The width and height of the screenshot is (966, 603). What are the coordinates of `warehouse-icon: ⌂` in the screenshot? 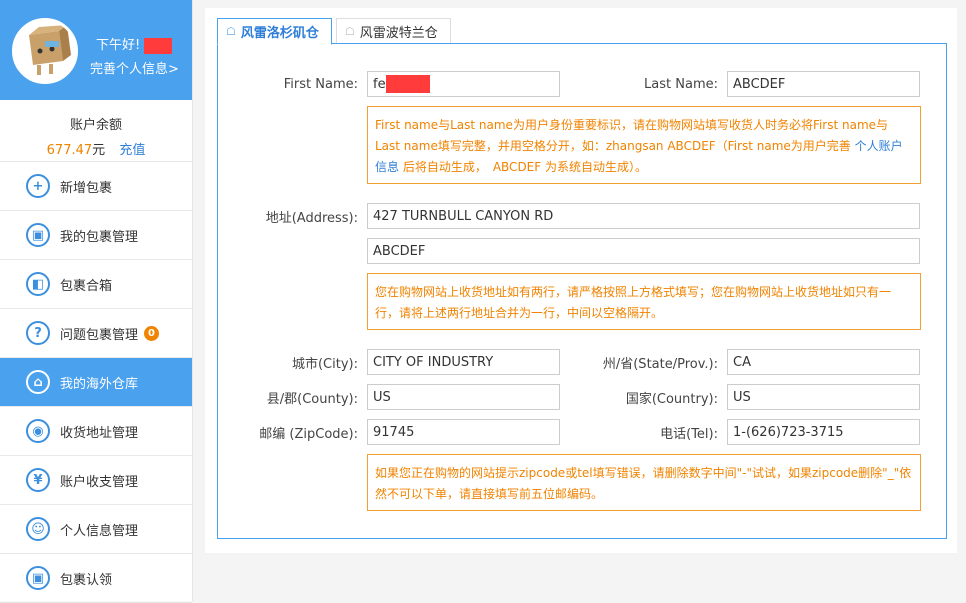 It's located at (38, 382).